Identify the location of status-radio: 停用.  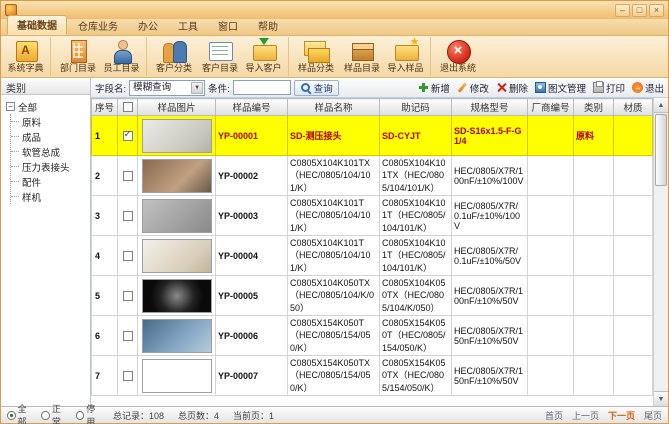
(89, 413).